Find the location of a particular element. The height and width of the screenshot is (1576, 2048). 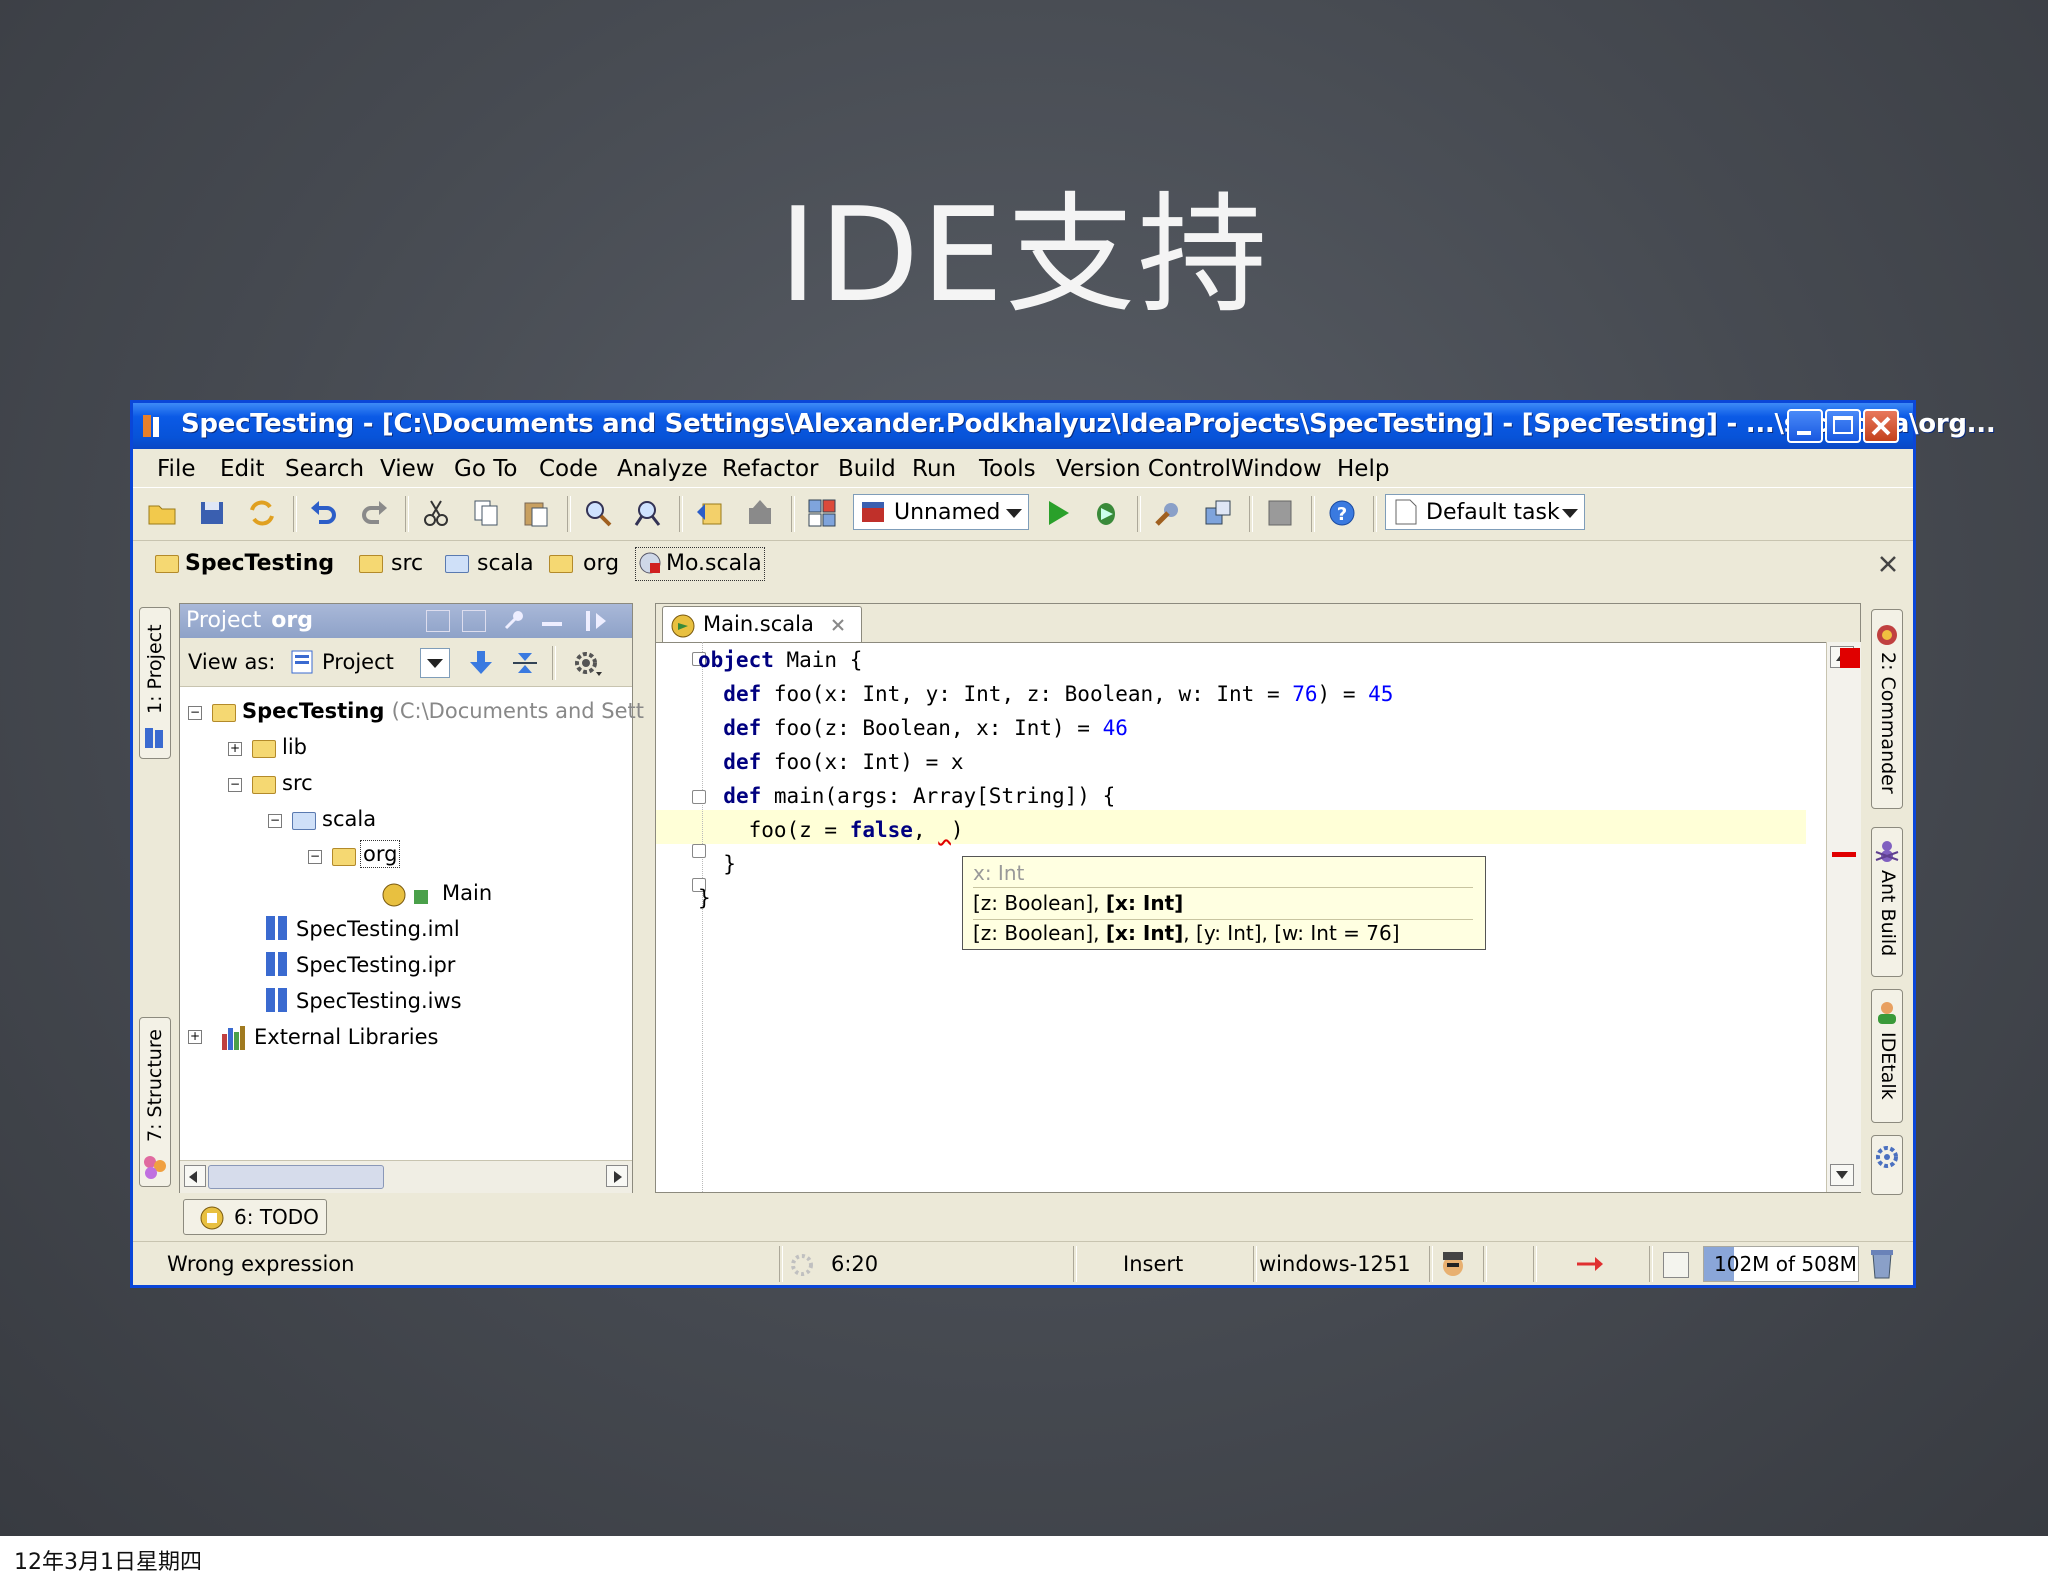

scroll-from-source-icon is located at coordinates (481, 663).